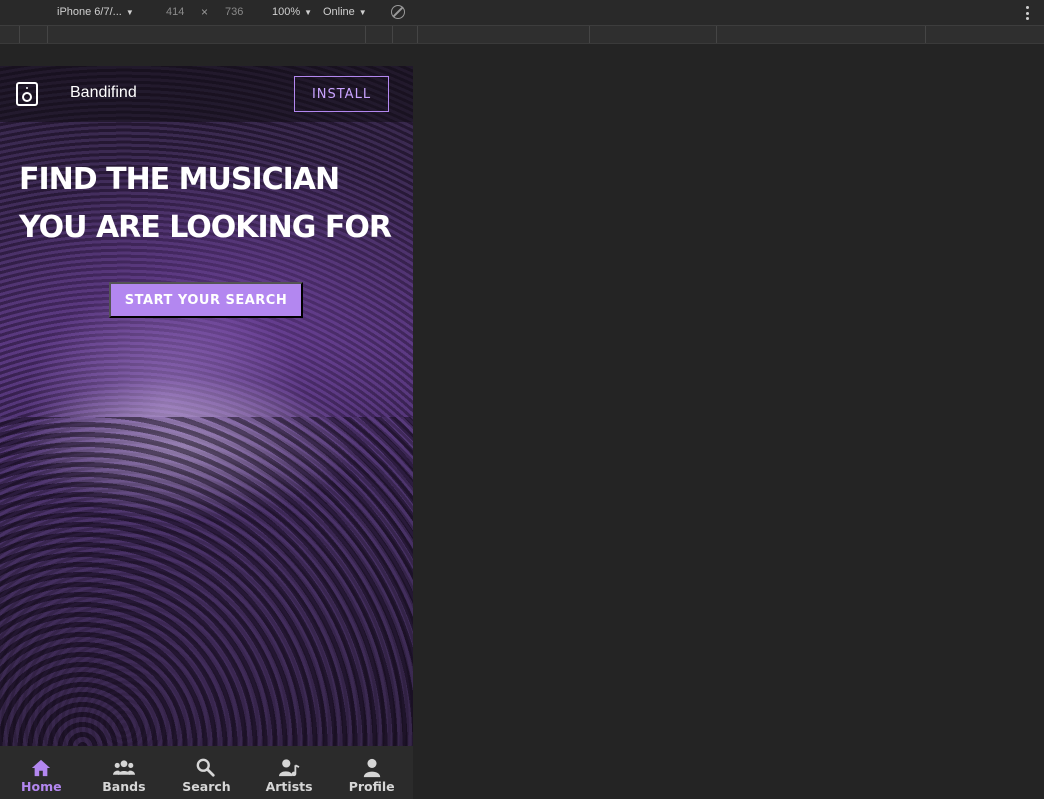 Image resolution: width=1044 pixels, height=799 pixels. Describe the element at coordinates (286, 12) in the screenshot. I see `zoom-value: 100%` at that location.